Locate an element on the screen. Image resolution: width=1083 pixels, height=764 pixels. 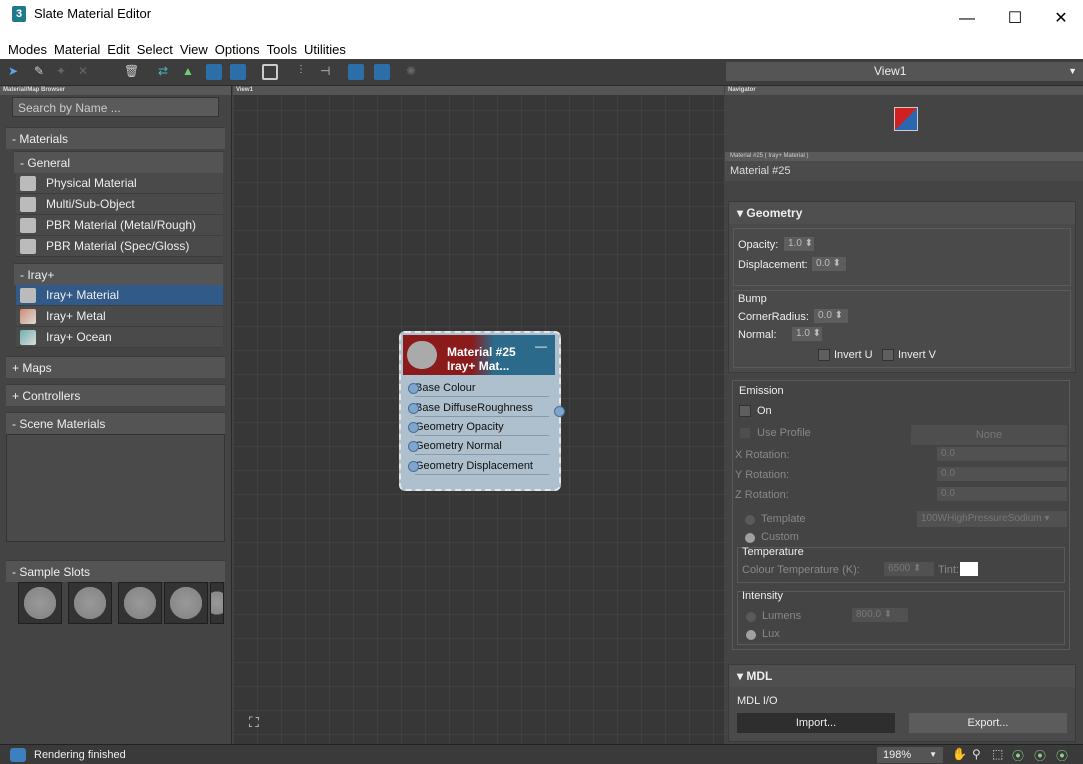
render-map-icon is located at coordinates (270, 72).